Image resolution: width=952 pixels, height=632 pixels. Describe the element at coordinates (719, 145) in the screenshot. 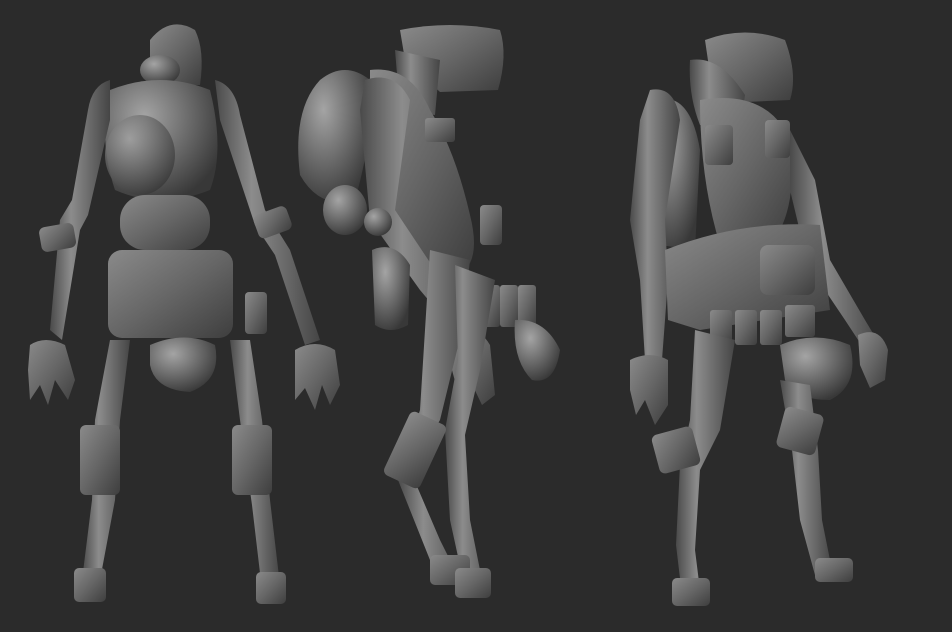

I see `chest-pocket-left` at that location.